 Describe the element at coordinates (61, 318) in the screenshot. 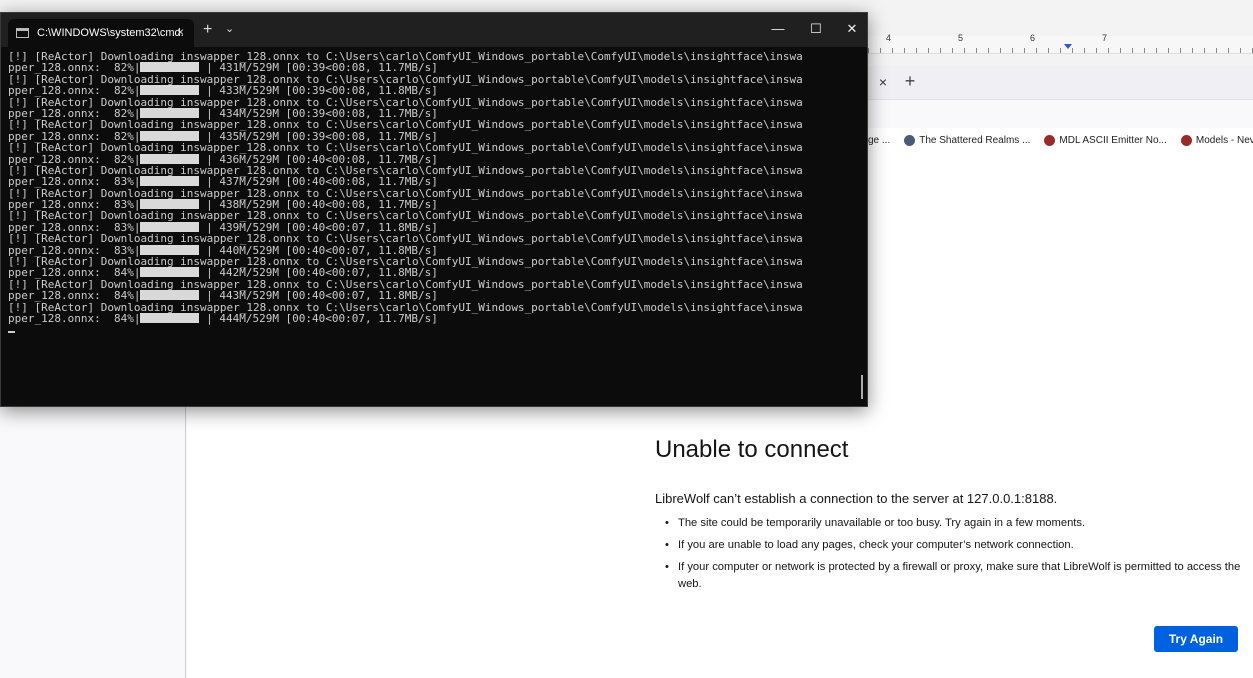

I see `progress-filename: pper_128.onnx:` at that location.